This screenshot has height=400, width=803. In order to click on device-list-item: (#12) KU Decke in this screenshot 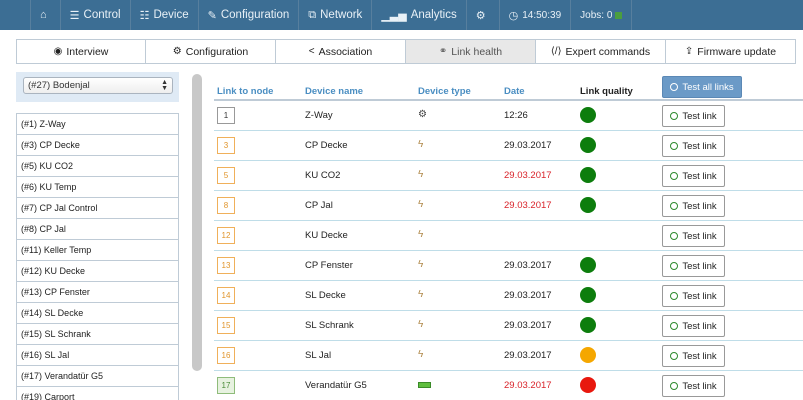, I will do `click(97, 271)`.